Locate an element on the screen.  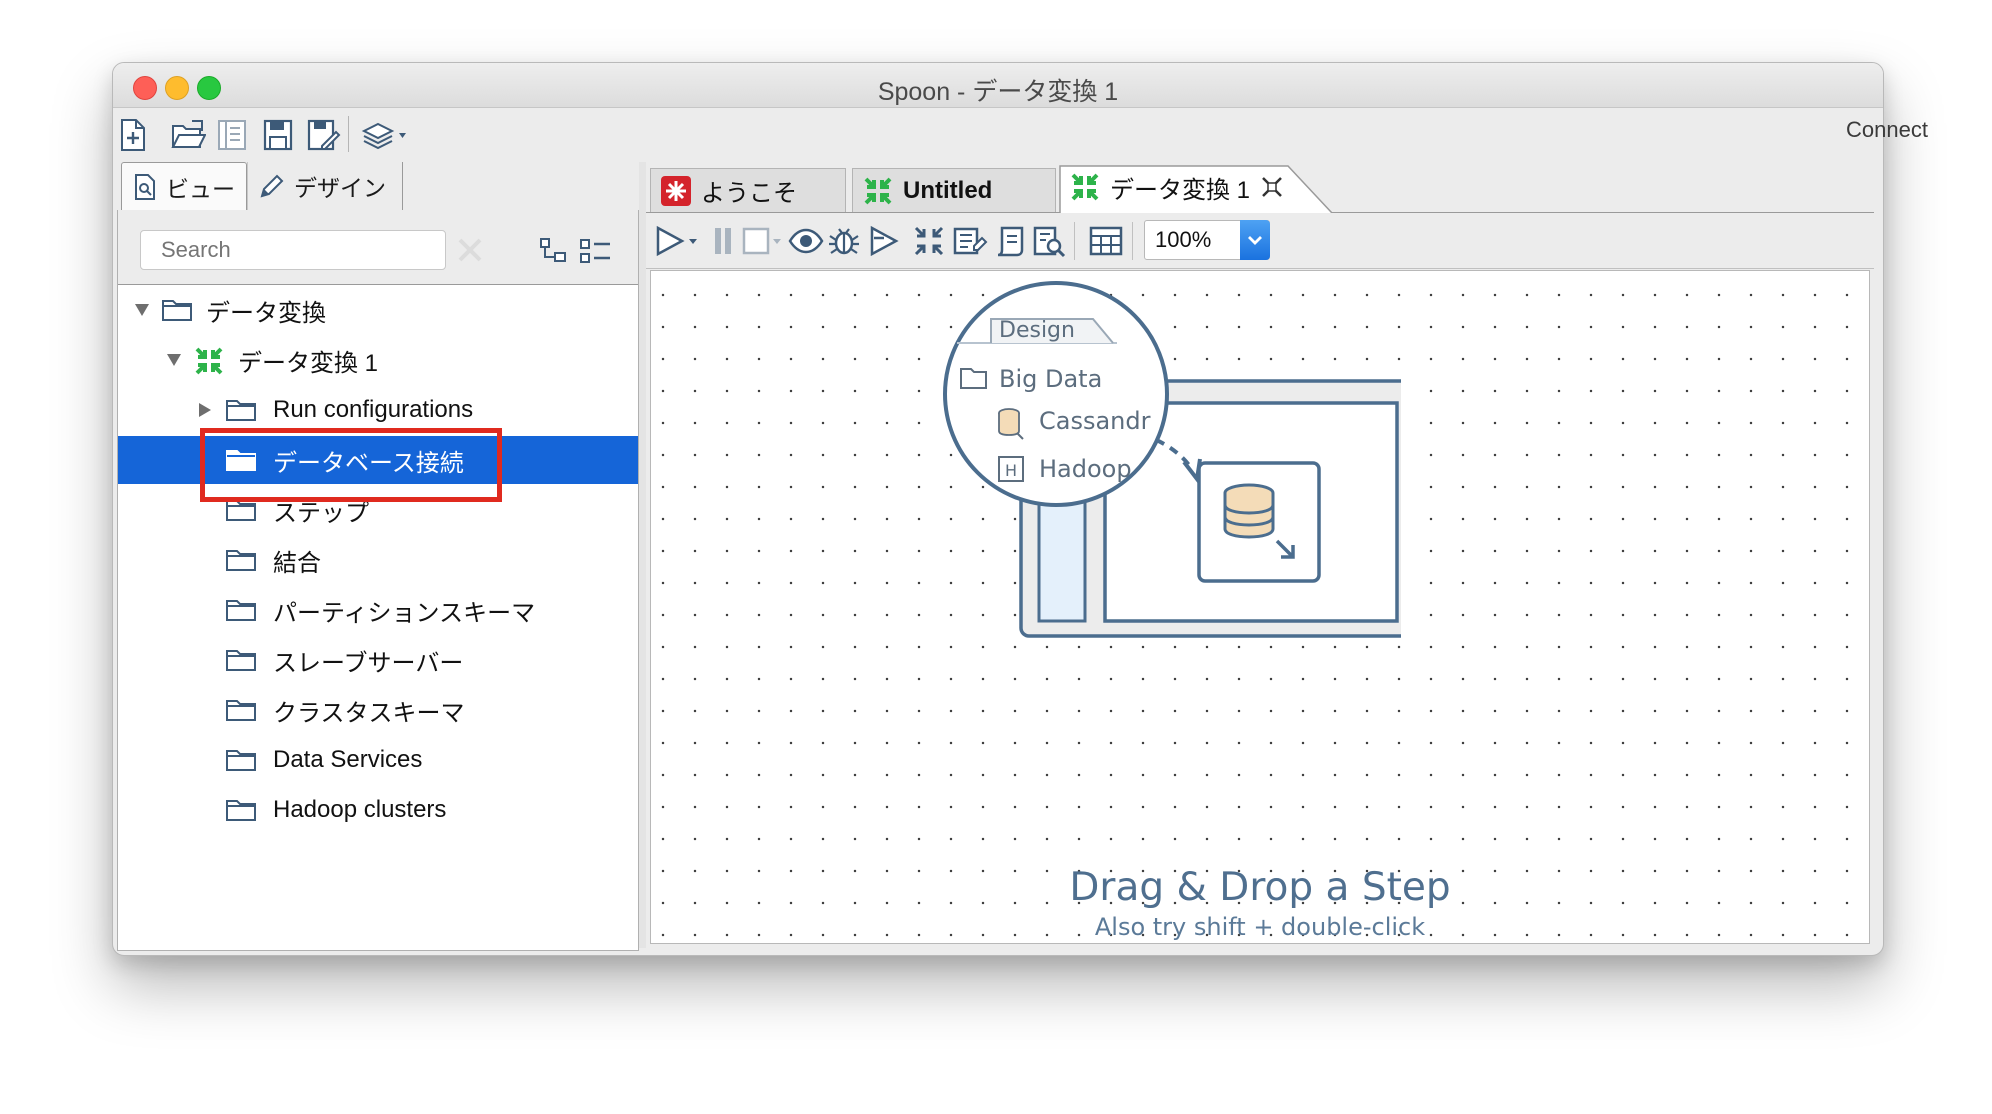
editor-toolbar: 100% is located at coordinates (1260, 241).